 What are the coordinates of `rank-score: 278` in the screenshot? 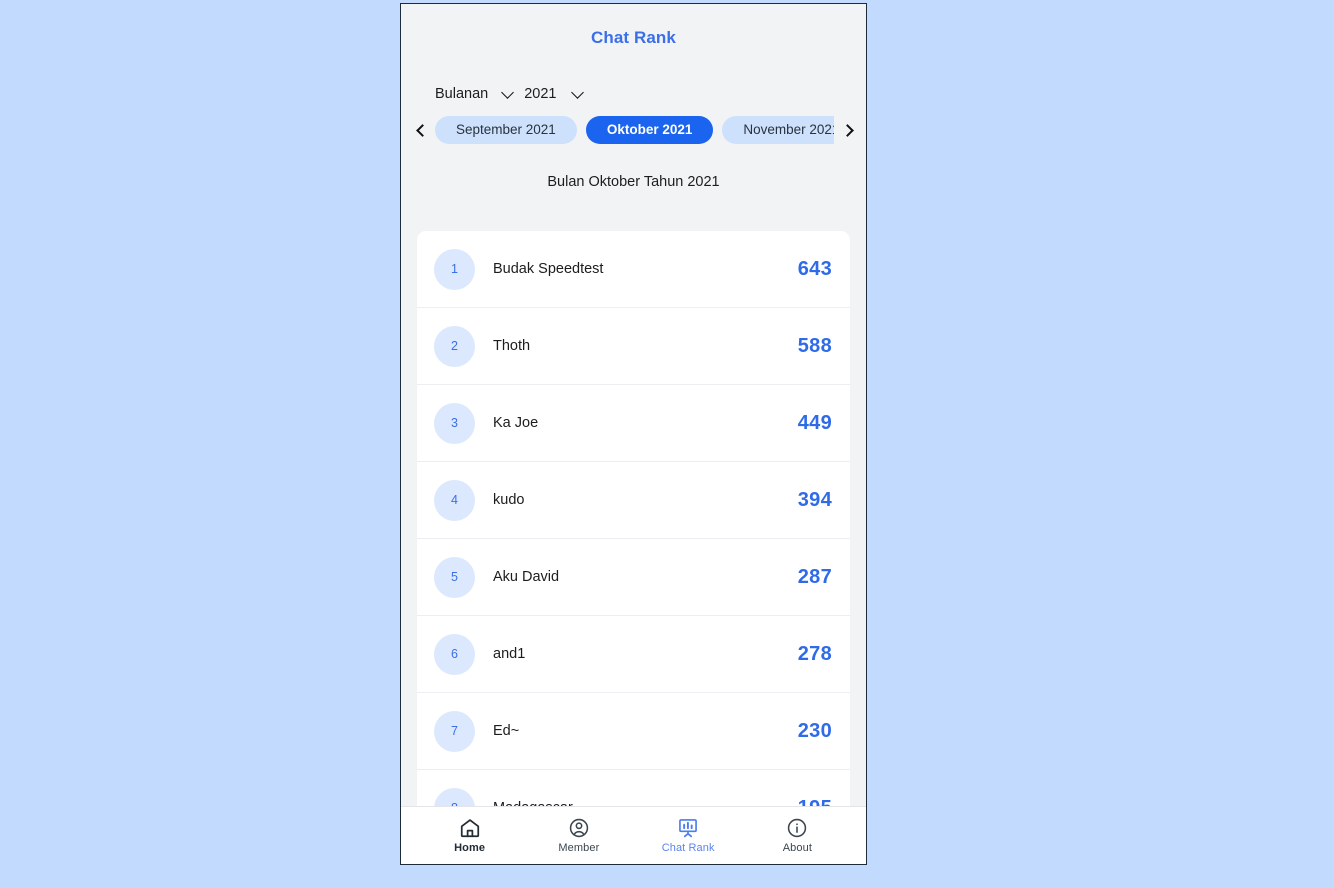 It's located at (814, 653).